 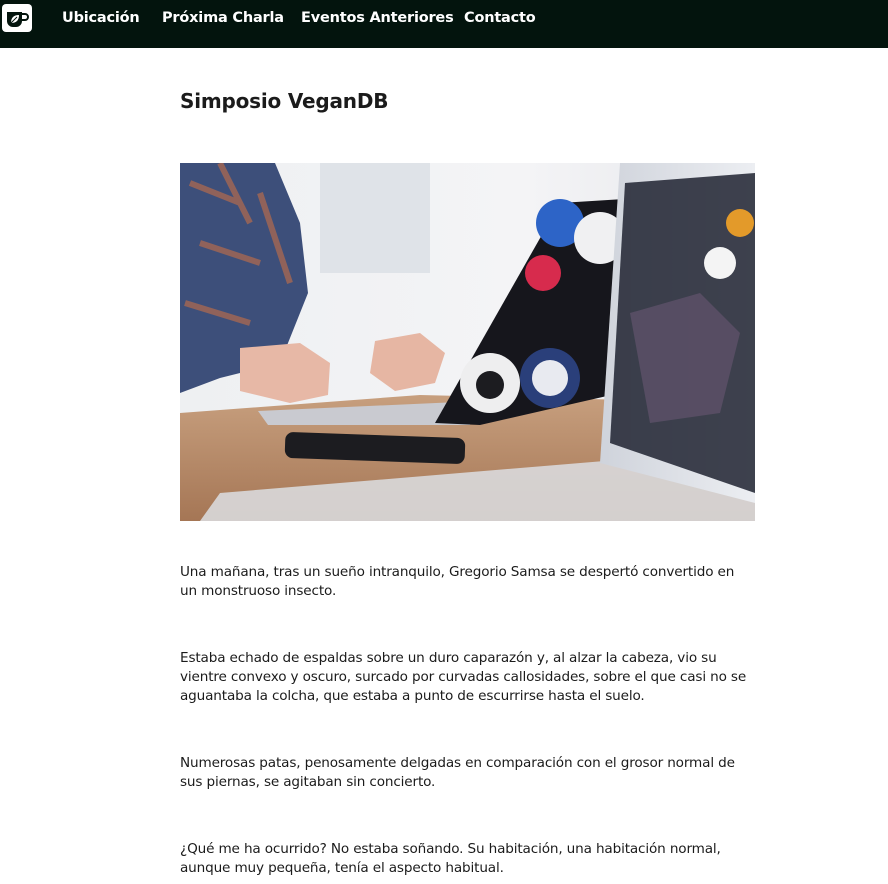 I want to click on nav-link-proxima-charla: Próxima Charla, so click(x=223, y=18).